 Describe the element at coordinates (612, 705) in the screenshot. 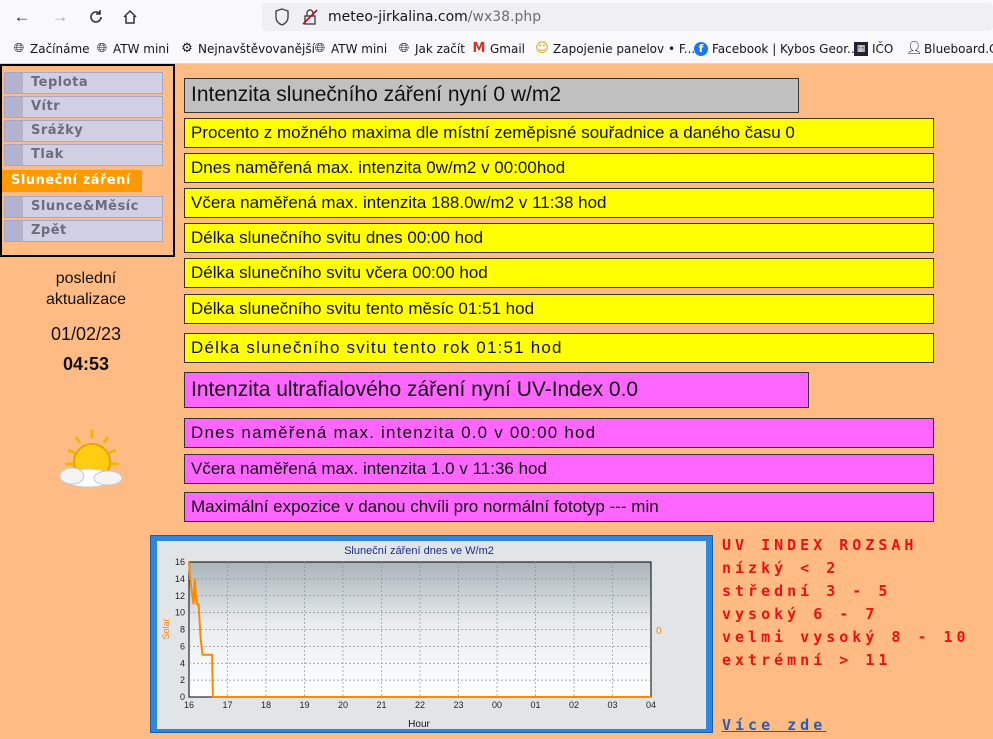

I see `chart-x-tick-label: 03` at that location.